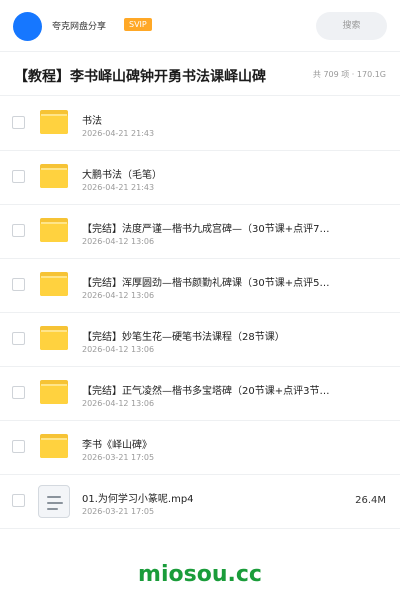 The image size is (400, 600). Describe the element at coordinates (200, 26) in the screenshot. I see `top-bar: 夸克网盘分享 SVIP 搜索` at that location.